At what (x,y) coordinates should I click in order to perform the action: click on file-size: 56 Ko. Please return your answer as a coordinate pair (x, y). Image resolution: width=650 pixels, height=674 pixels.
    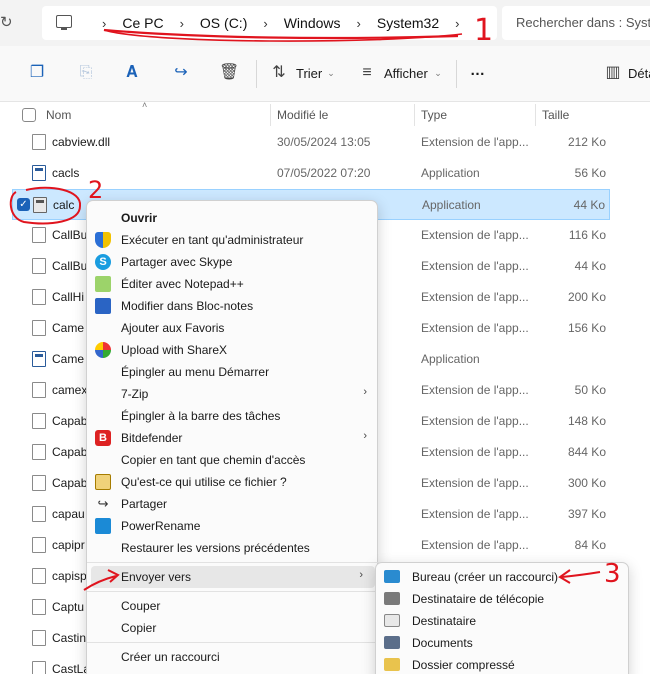
    Looking at the image, I should click on (590, 173).